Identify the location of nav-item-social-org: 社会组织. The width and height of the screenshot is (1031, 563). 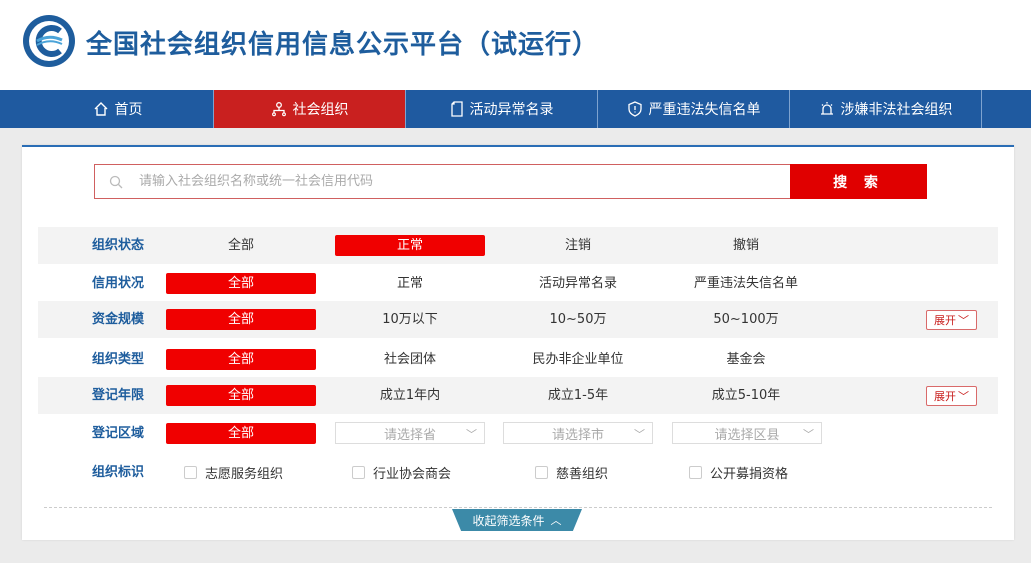
(310, 109).